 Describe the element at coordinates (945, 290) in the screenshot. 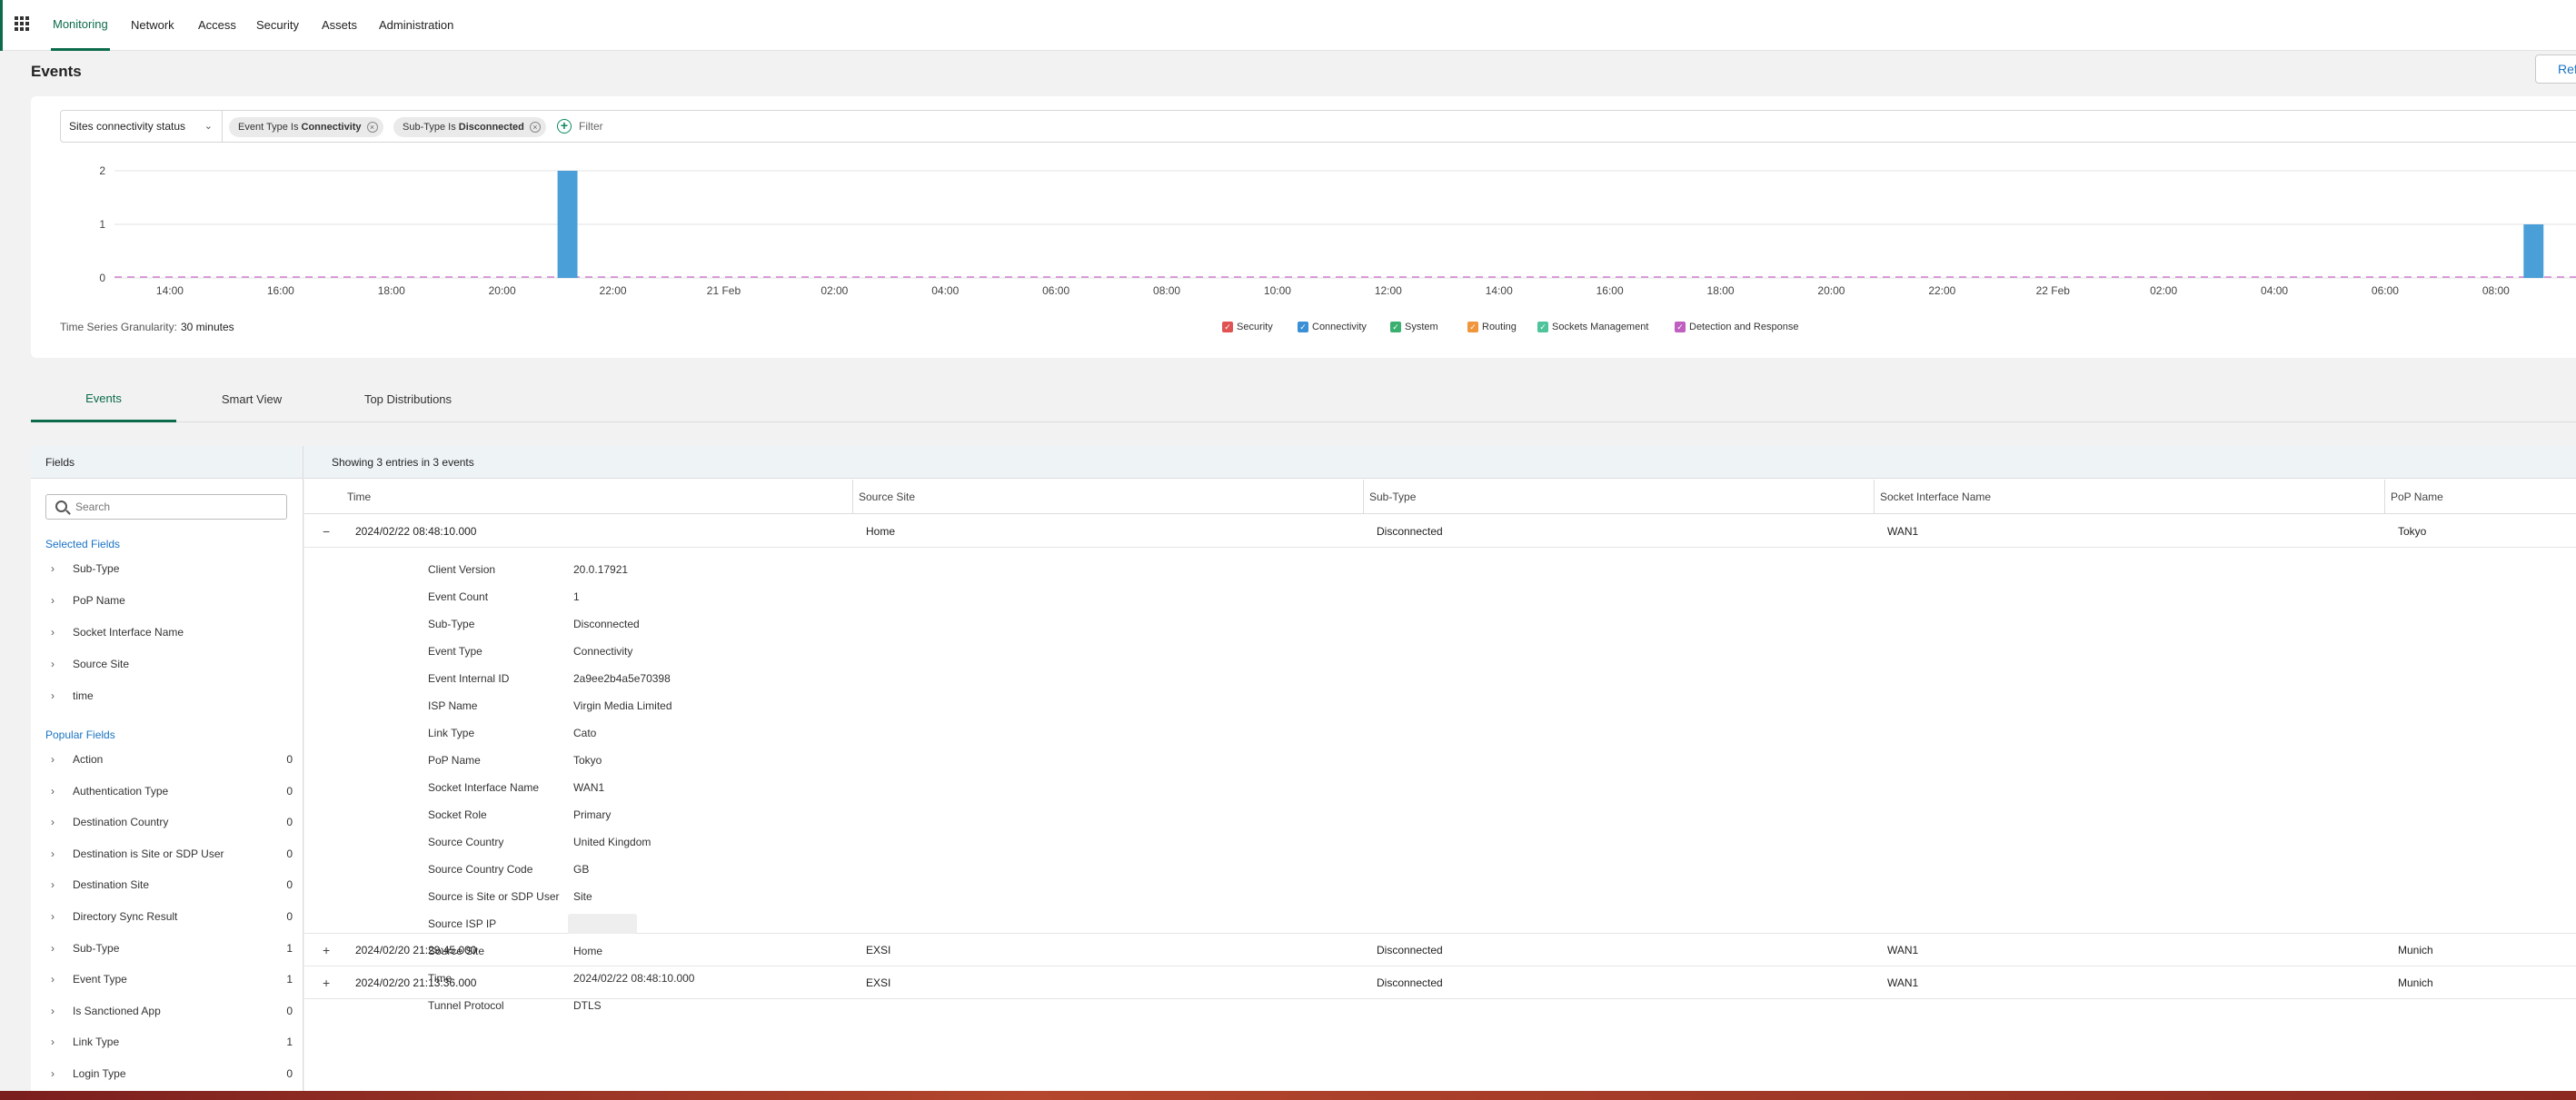

I see `x-tick-label: 04:00` at that location.